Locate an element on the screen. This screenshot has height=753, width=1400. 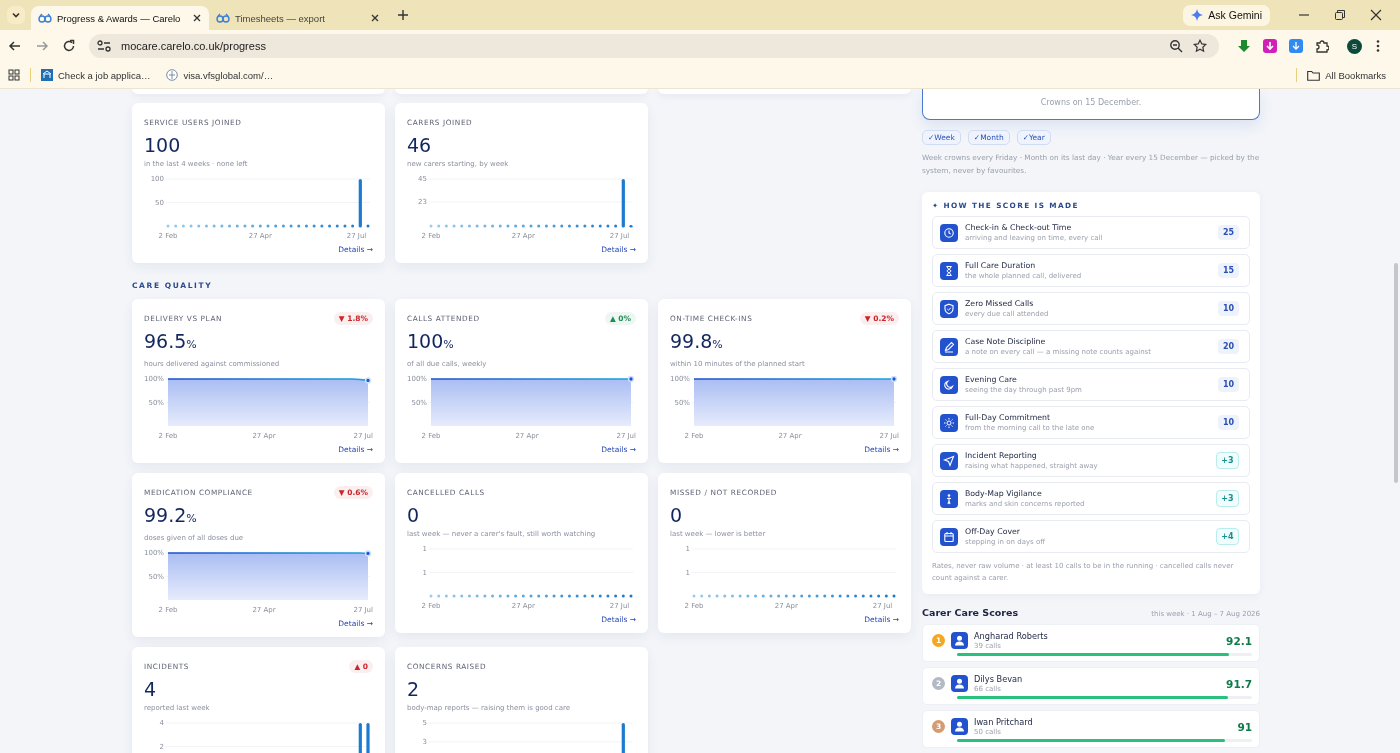
metric-value: 4 is located at coordinates (151, 689).